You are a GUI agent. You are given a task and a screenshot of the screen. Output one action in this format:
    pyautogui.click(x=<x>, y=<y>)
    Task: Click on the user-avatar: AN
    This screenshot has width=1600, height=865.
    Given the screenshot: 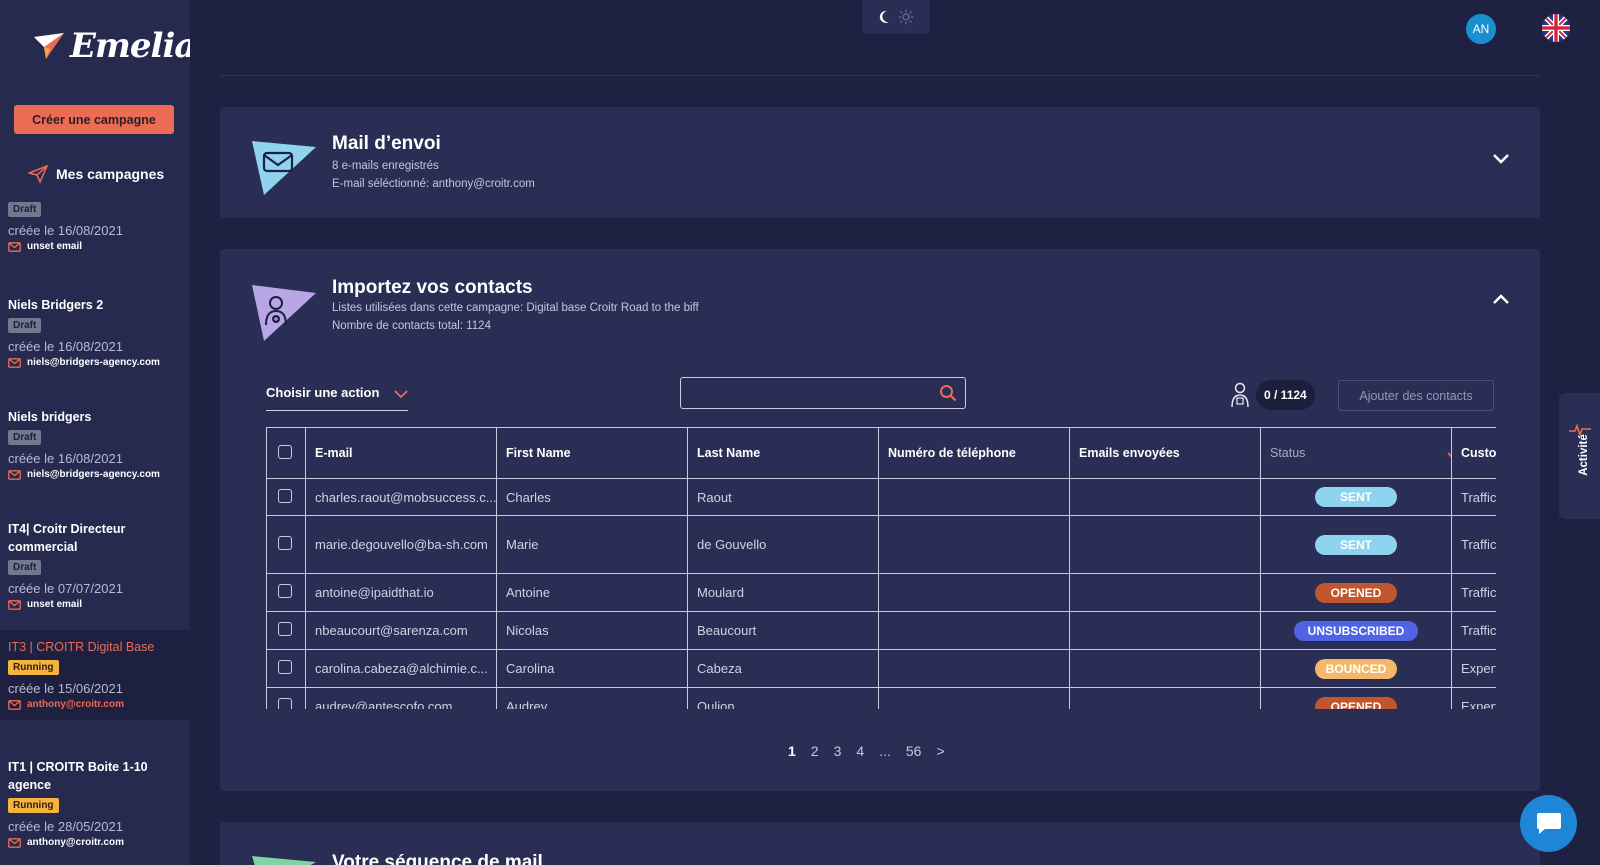 What is the action you would take?
    pyautogui.click(x=1481, y=29)
    